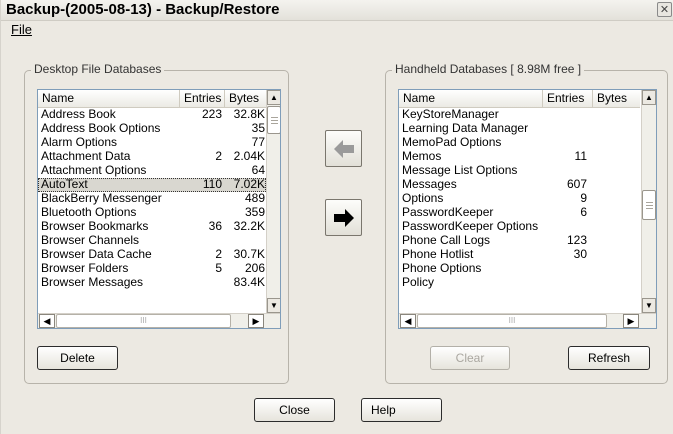 The height and width of the screenshot is (434, 673). I want to click on database-row: AutoText 110 7.02K, so click(152, 185).